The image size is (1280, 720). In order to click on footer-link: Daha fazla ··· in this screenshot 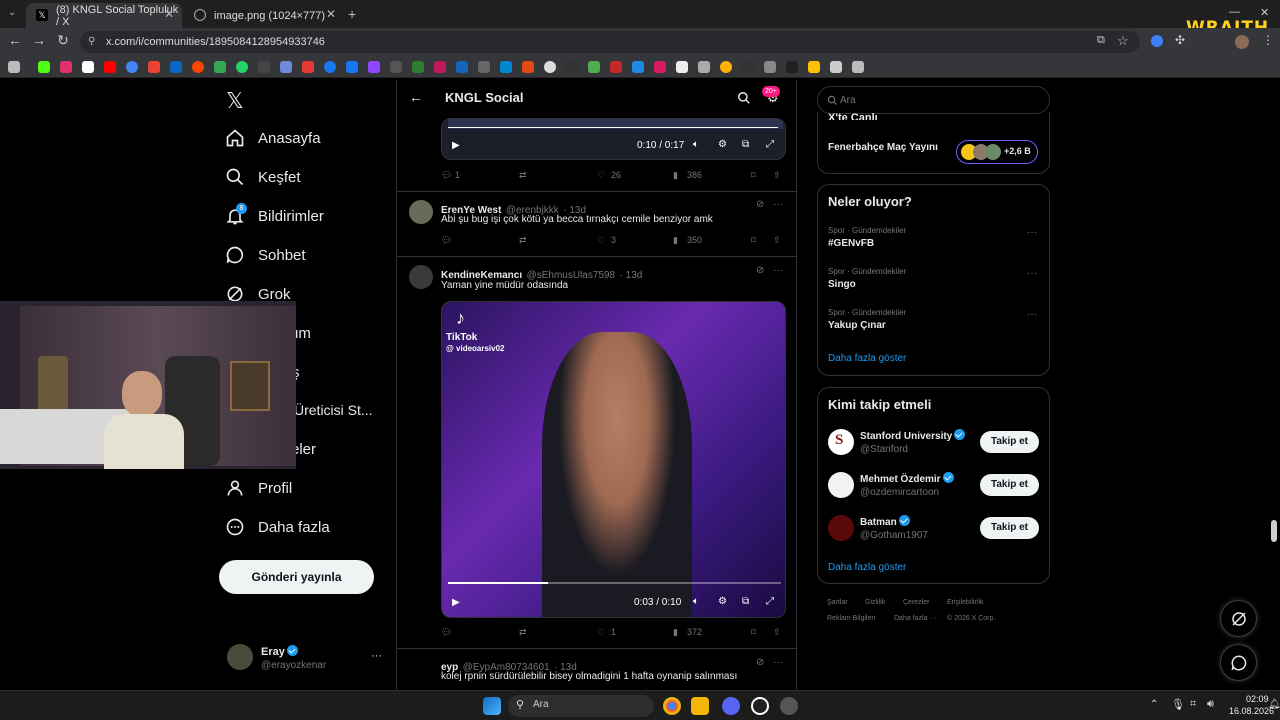, I will do `click(915, 618)`.